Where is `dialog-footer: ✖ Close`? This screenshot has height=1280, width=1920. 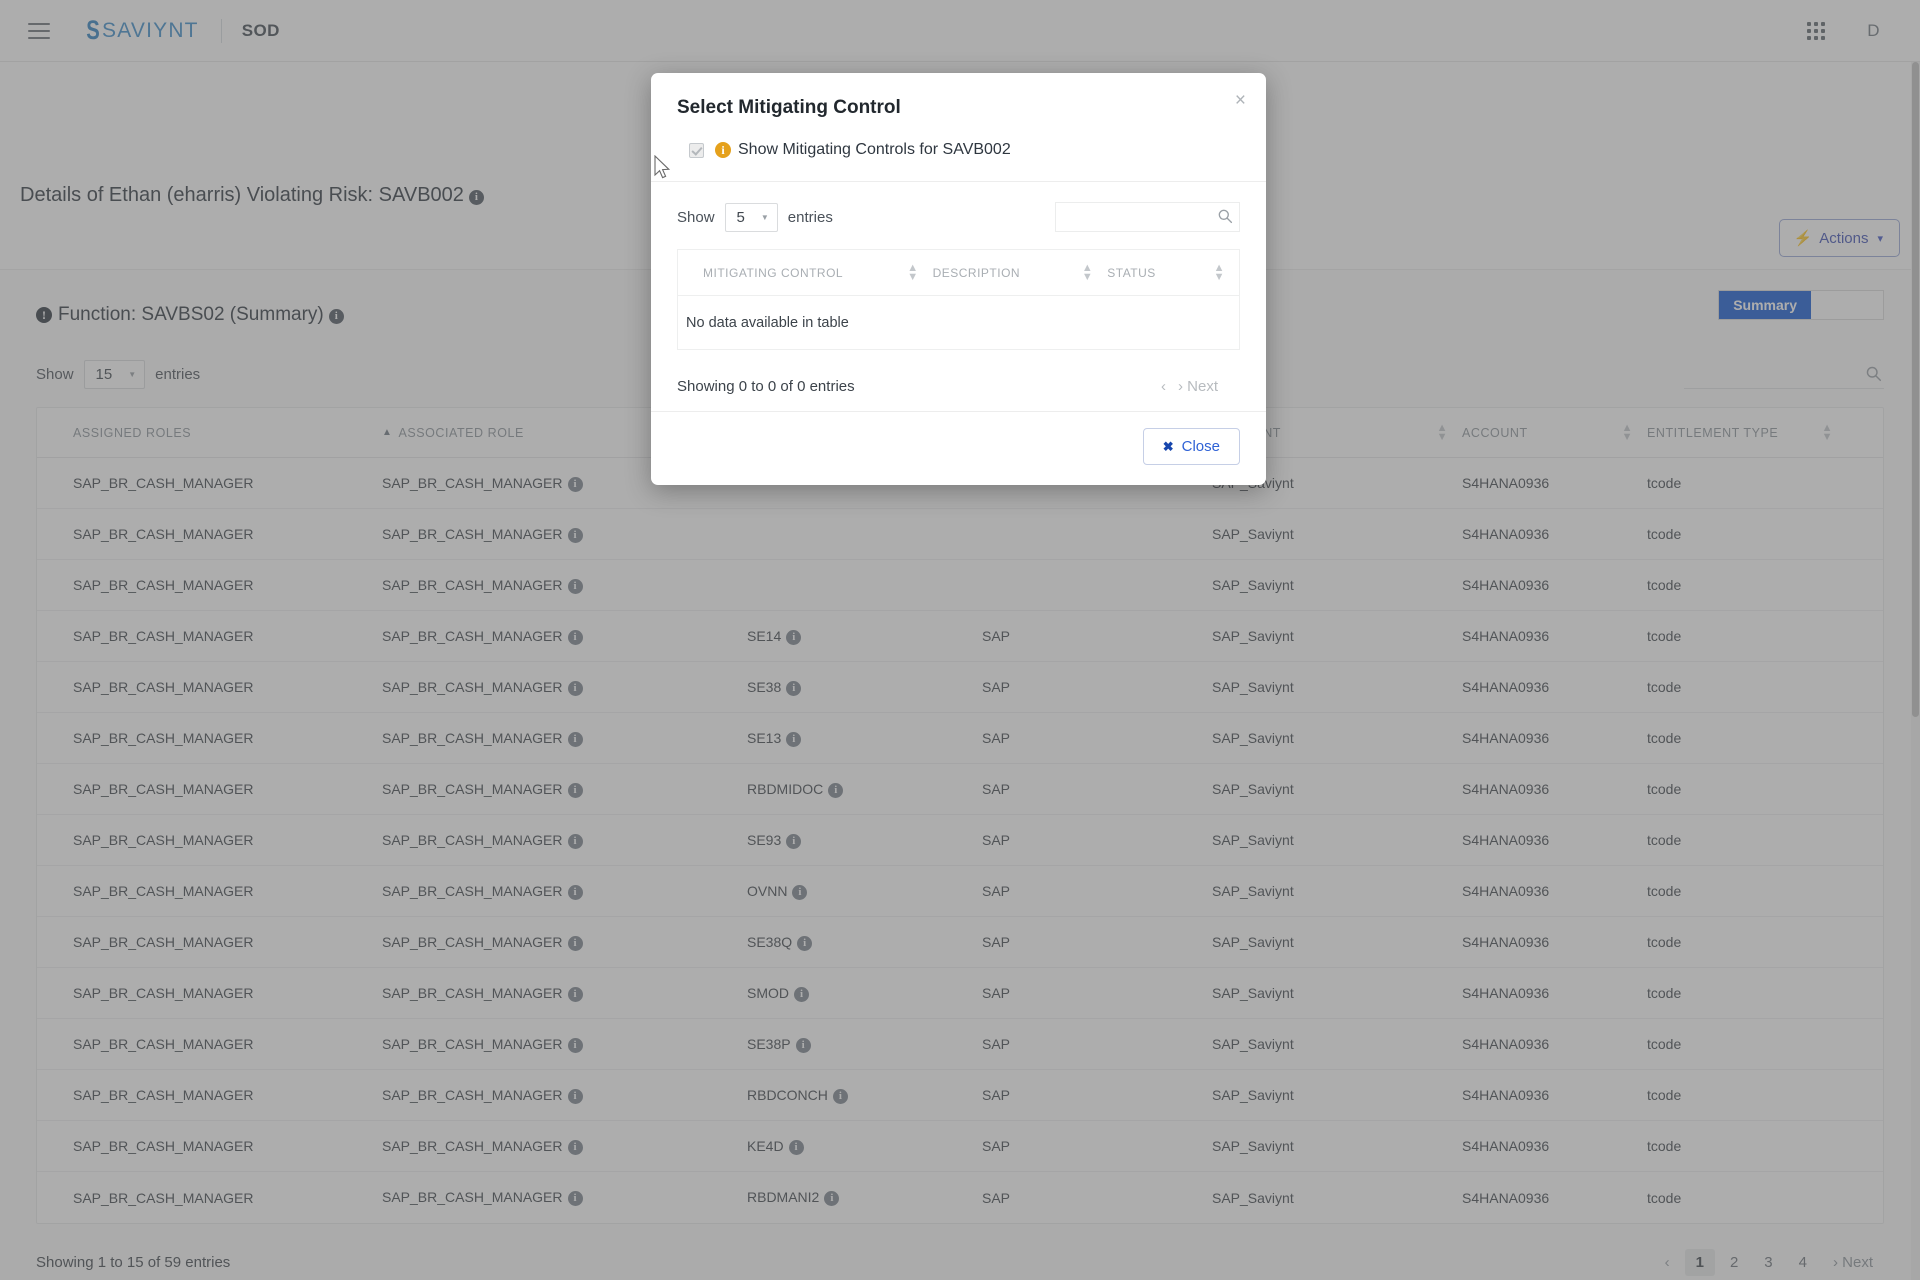
dialog-footer: ✖ Close is located at coordinates (958, 448).